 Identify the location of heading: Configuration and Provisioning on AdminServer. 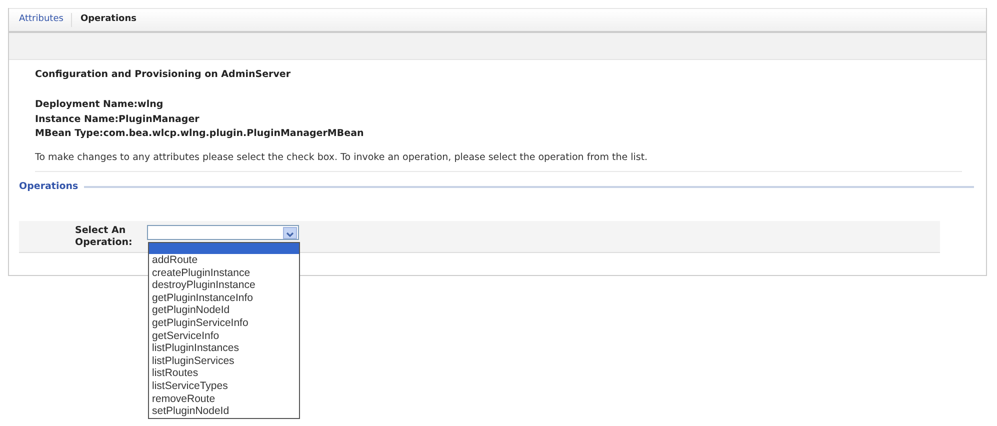
(163, 75).